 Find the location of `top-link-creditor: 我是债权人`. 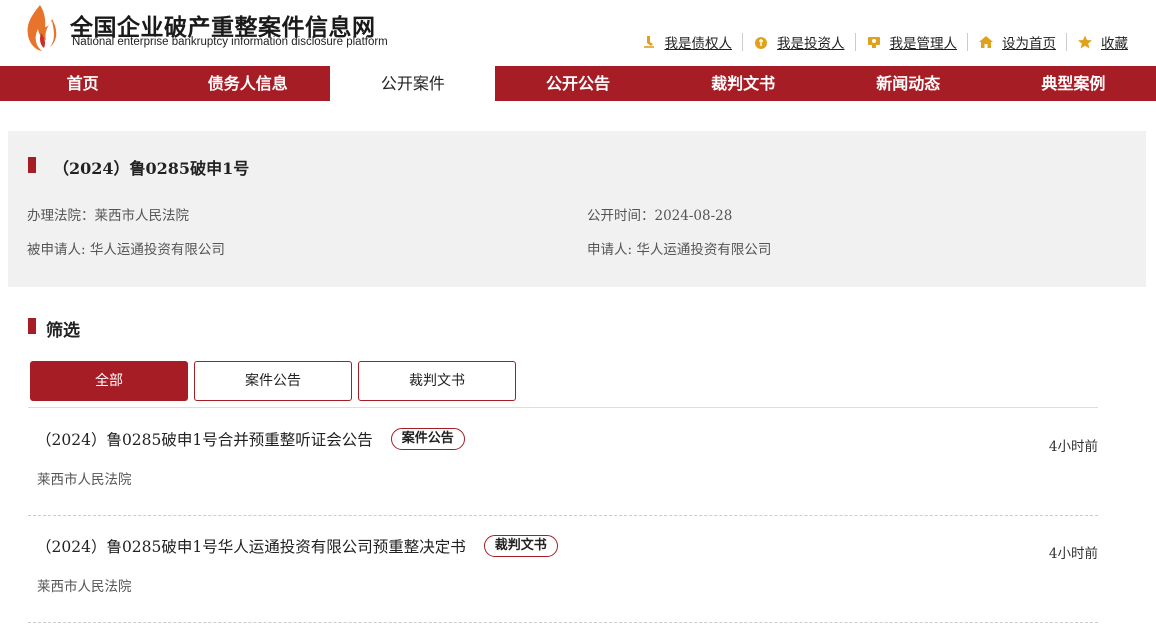

top-link-creditor: 我是债权人 is located at coordinates (687, 42).